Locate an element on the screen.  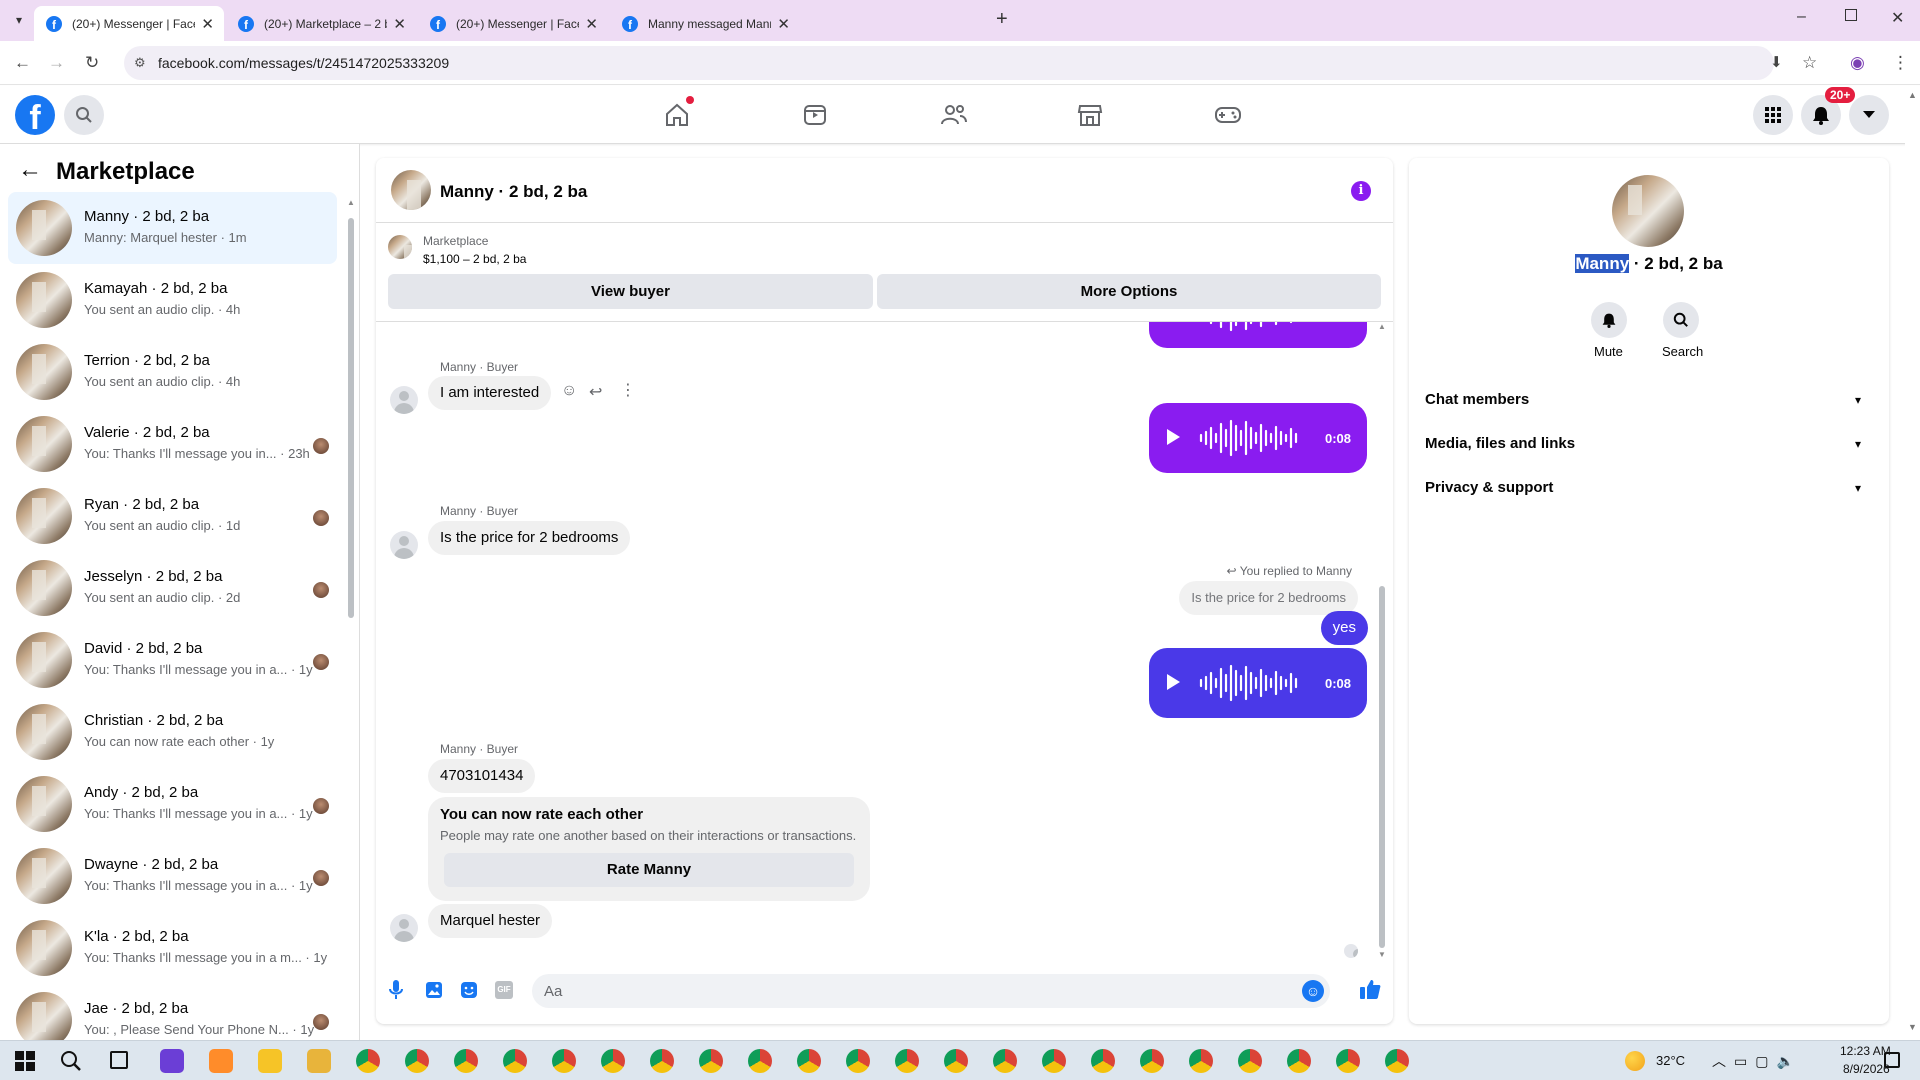
marketplace-nav-icon is located at coordinates (1090, 115).